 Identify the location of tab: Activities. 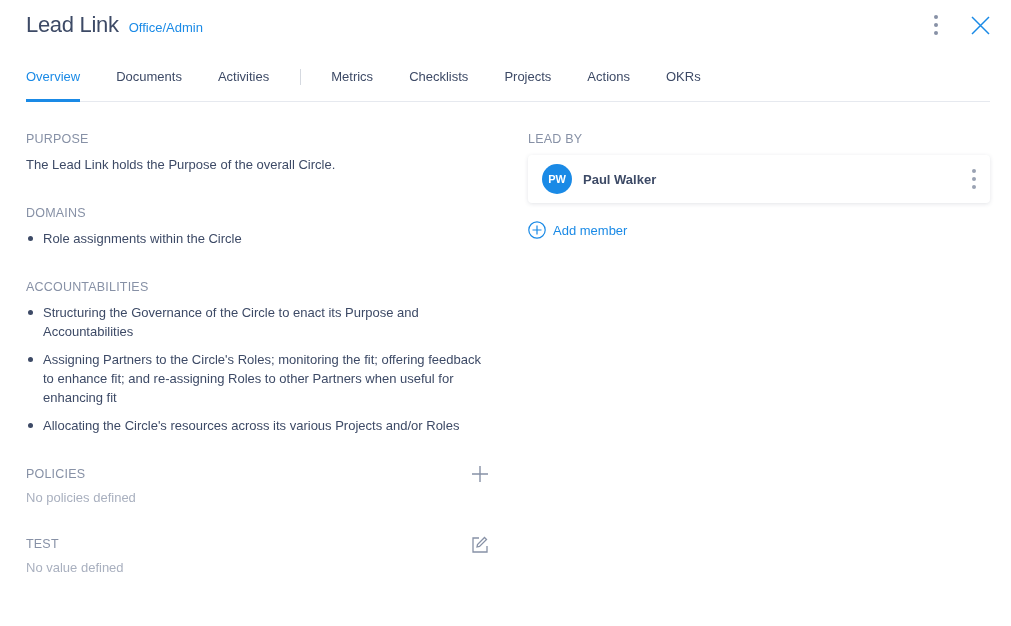
(243, 80).